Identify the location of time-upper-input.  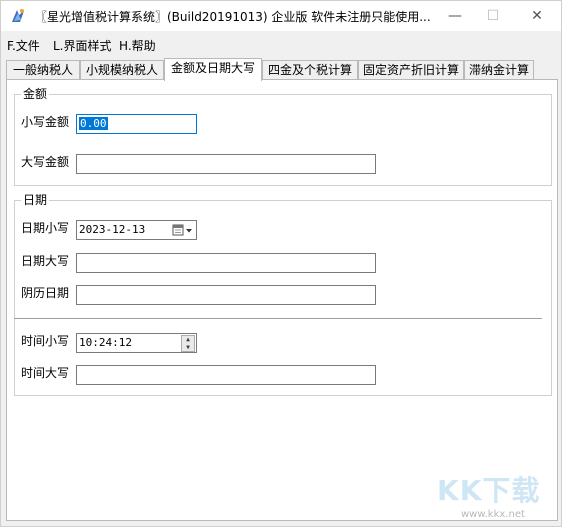
(226, 375).